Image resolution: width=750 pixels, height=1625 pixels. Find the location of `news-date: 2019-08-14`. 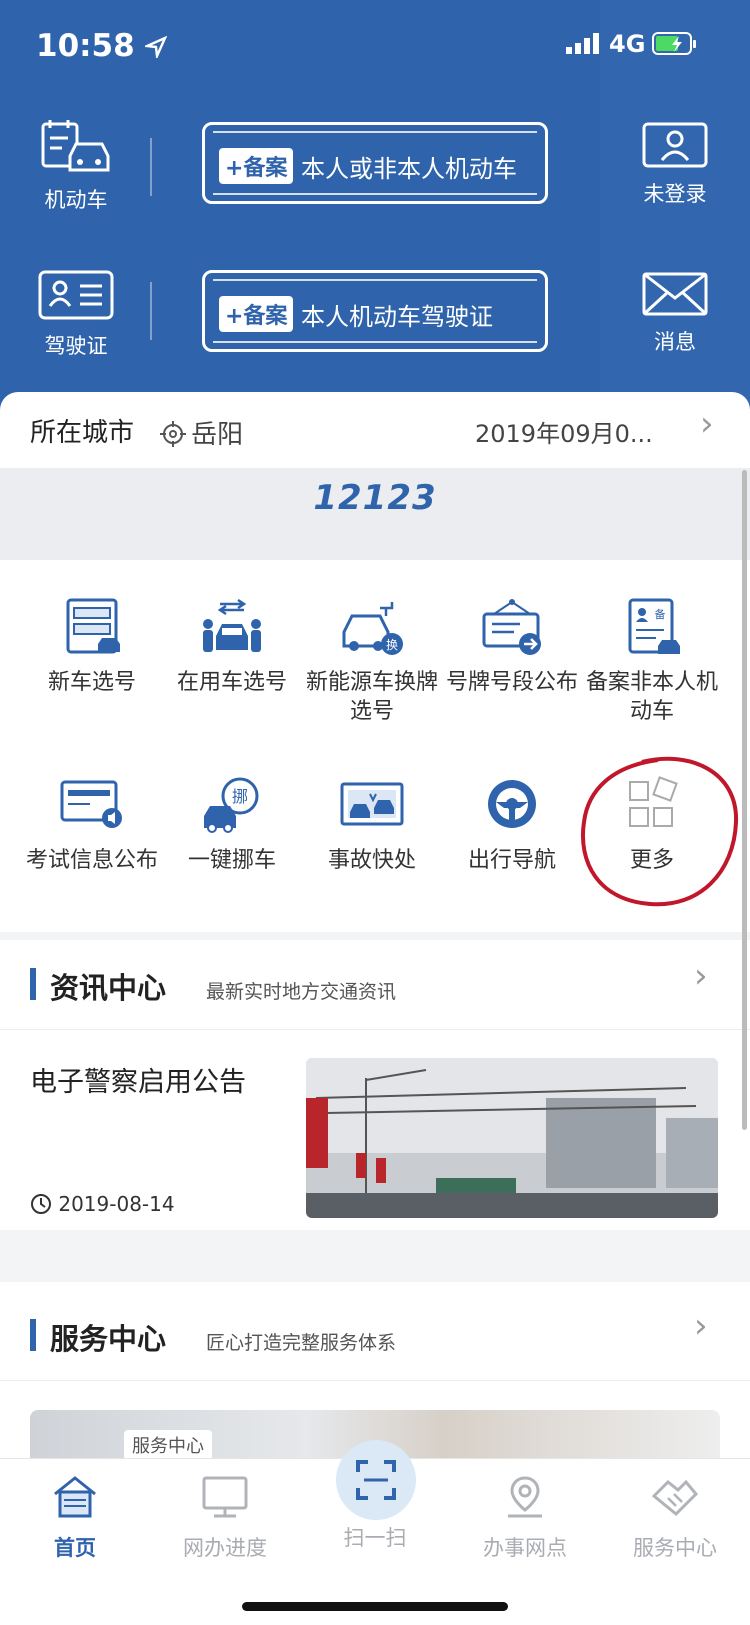

news-date: 2019-08-14 is located at coordinates (116, 1204).